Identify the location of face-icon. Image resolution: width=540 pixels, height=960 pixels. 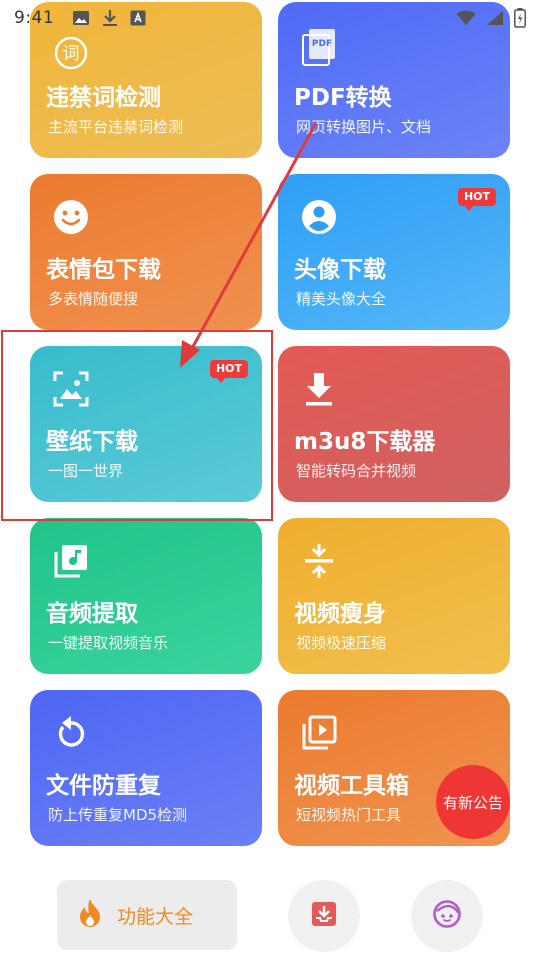
(447, 916).